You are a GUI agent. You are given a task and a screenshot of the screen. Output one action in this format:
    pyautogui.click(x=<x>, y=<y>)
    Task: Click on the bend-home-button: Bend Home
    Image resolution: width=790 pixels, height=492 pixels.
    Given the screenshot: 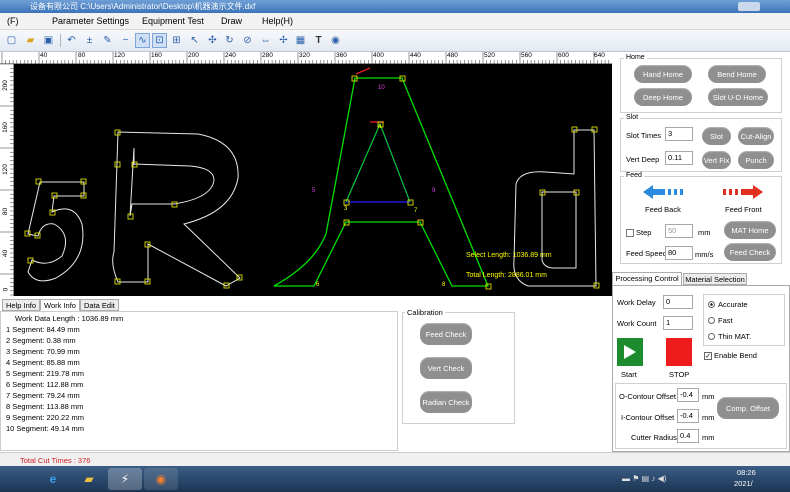 What is the action you would take?
    pyautogui.click(x=737, y=74)
    